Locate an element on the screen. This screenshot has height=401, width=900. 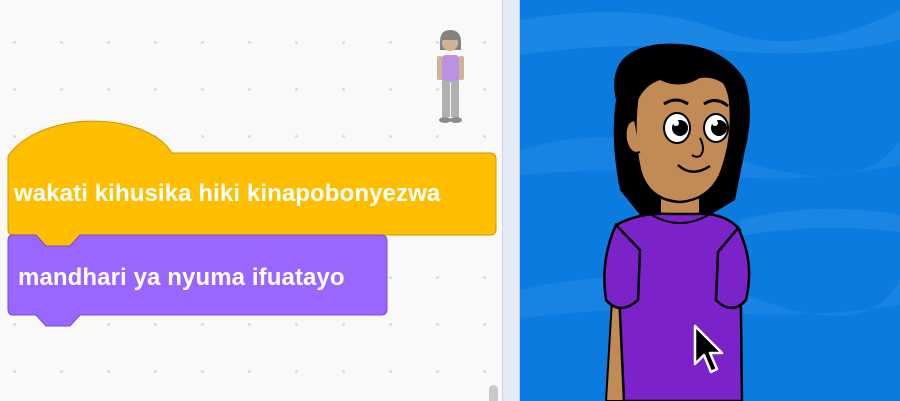
mouse-pointer-icon is located at coordinates (708, 349).